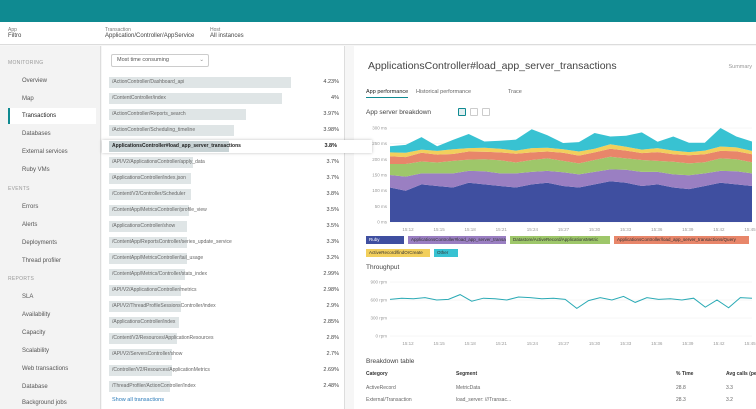 This screenshot has width=756, height=409. Describe the element at coordinates (385, 240) in the screenshot. I see `legend-item: Ruby` at that location.